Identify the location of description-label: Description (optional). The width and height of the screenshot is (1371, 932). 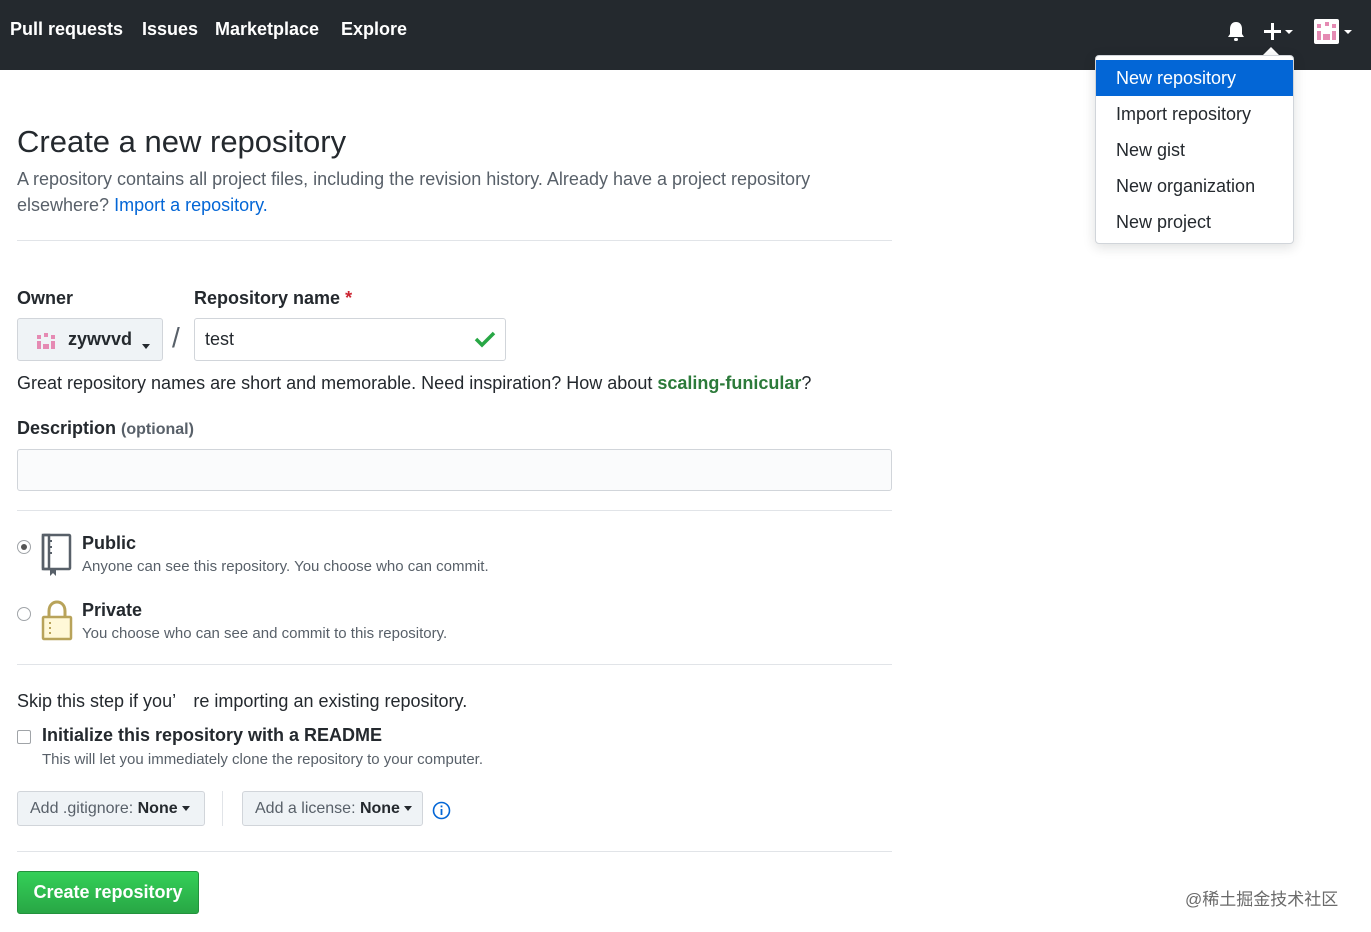
(105, 428).